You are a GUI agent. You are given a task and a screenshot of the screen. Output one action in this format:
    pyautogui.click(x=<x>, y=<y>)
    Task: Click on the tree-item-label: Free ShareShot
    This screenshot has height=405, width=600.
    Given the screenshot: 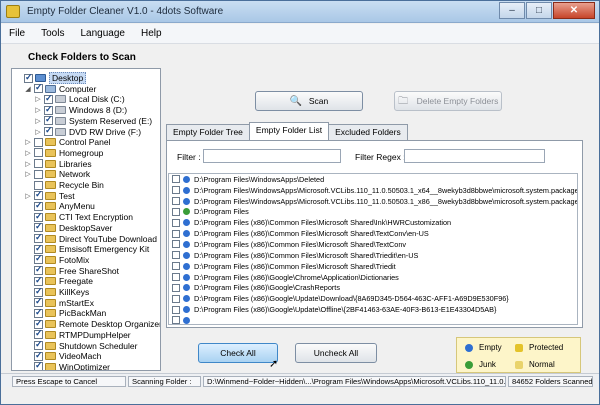 What is the action you would take?
    pyautogui.click(x=89, y=270)
    